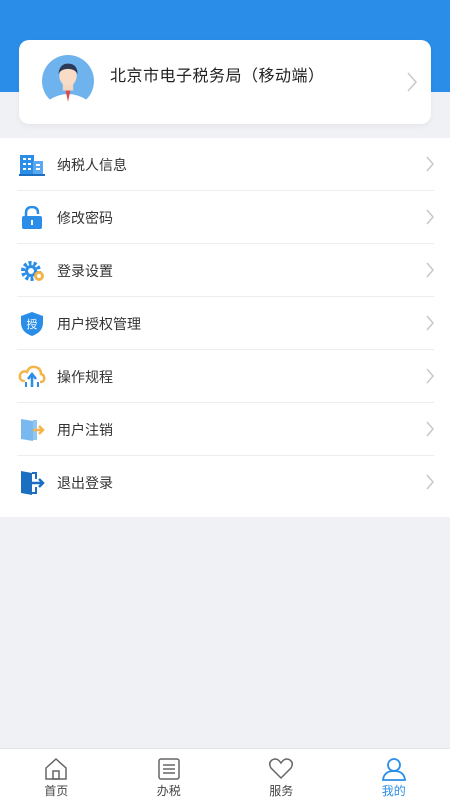 The width and height of the screenshot is (450, 800). I want to click on menu-item-taxpayer-info: 纳税人信息, so click(225, 164).